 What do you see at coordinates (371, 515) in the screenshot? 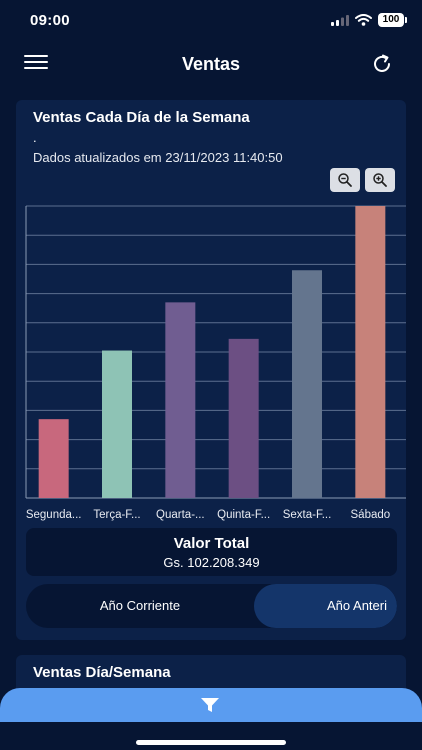
I see `x-tick-label: Sábado` at bounding box center [371, 515].